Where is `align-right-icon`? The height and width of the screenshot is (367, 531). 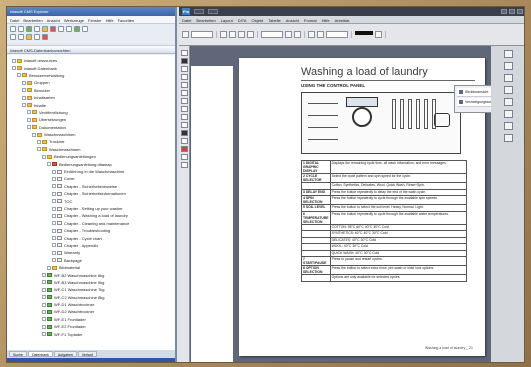 align-right-icon is located at coordinates (241, 34).